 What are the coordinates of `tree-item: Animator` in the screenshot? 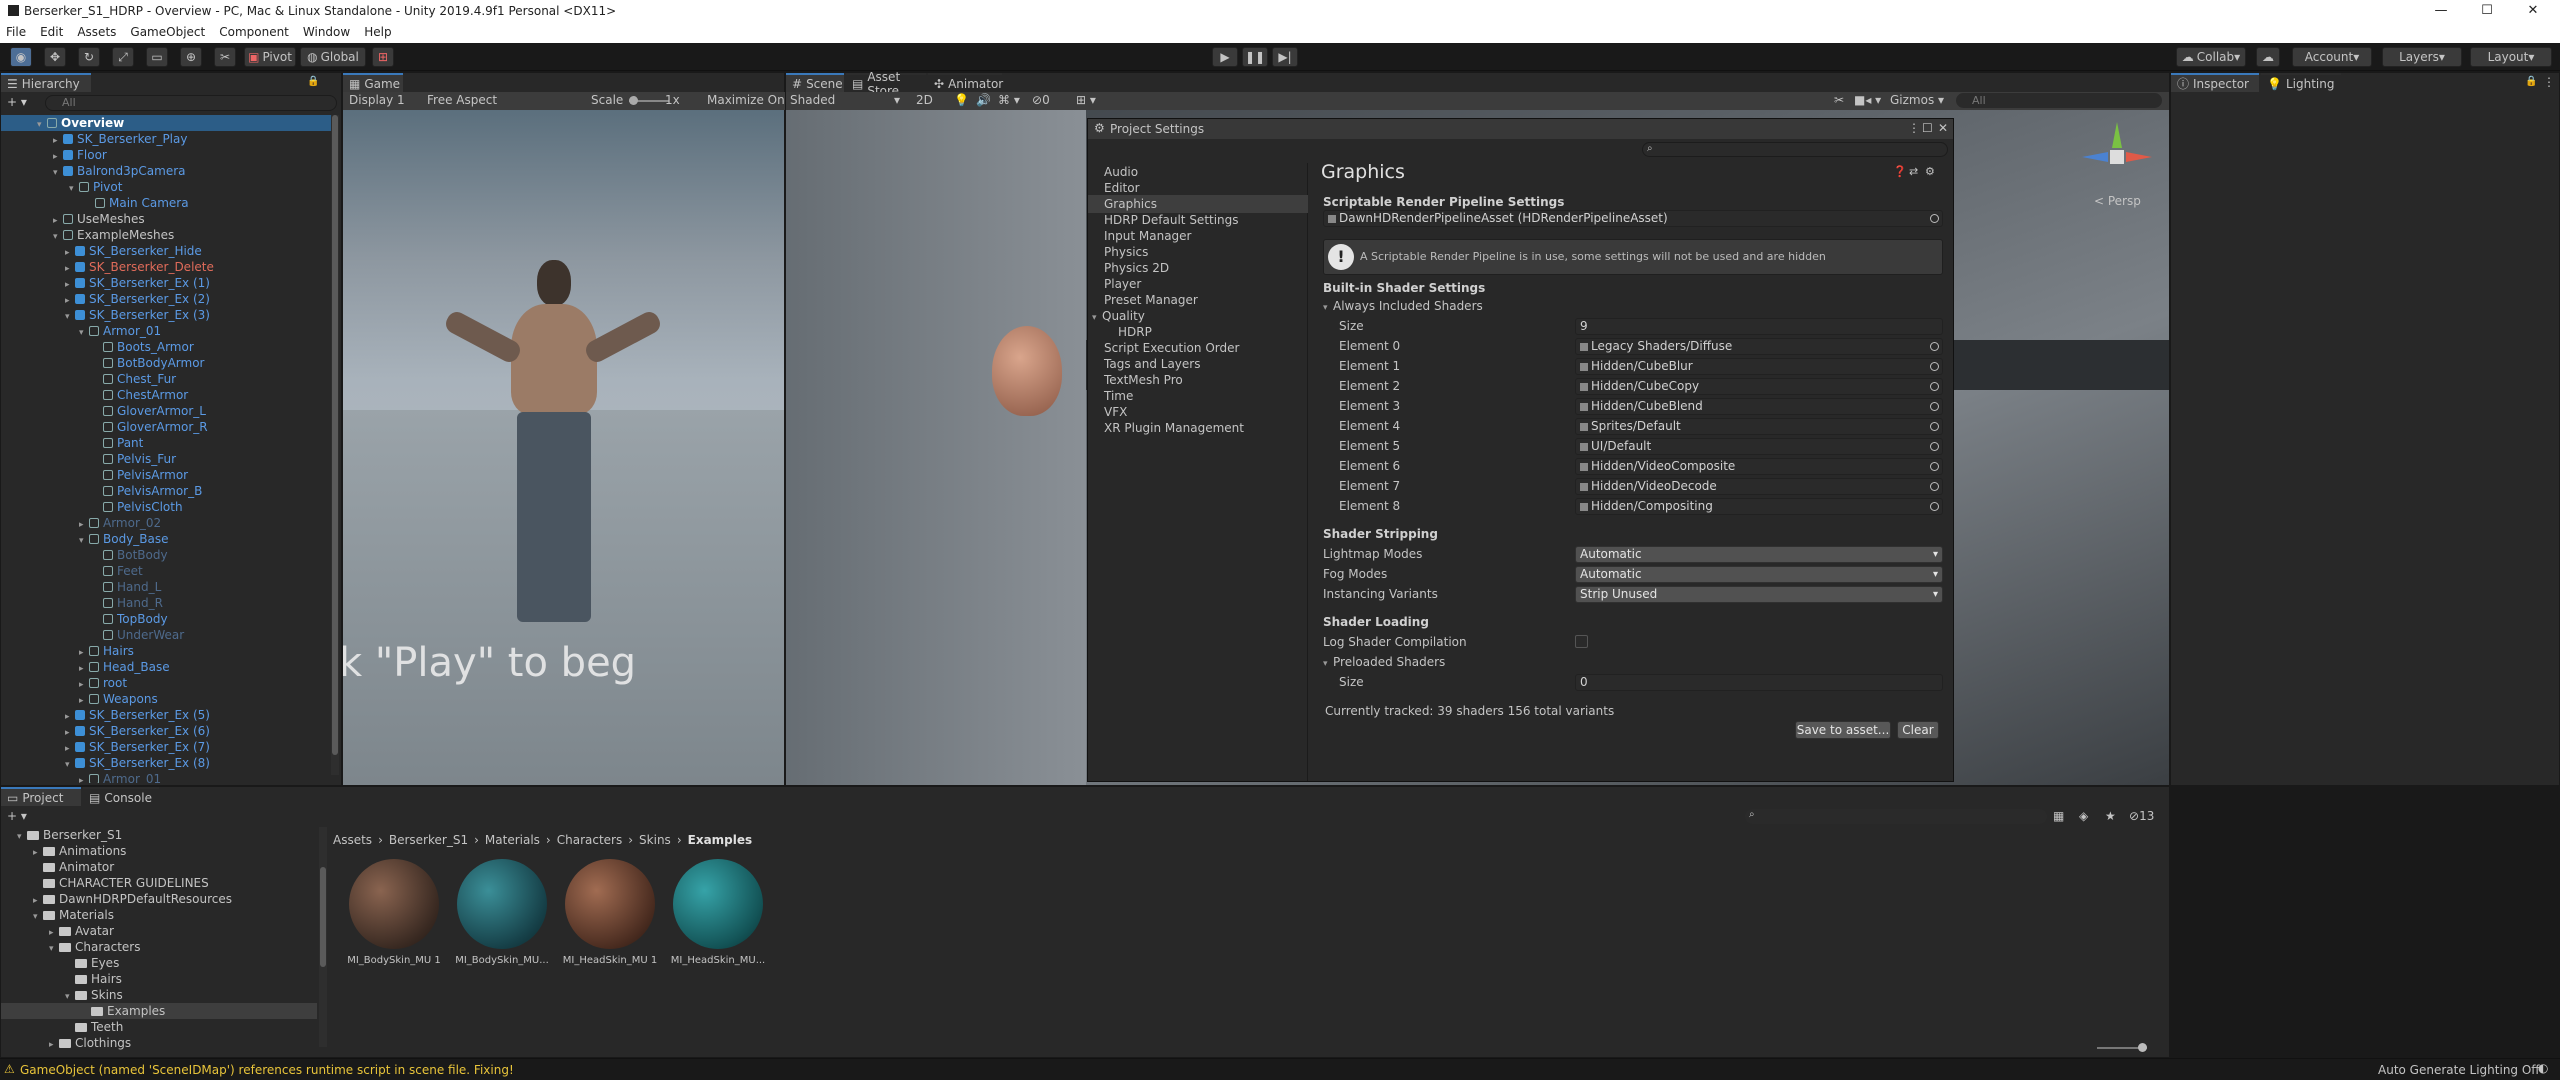 It's located at (78, 867).